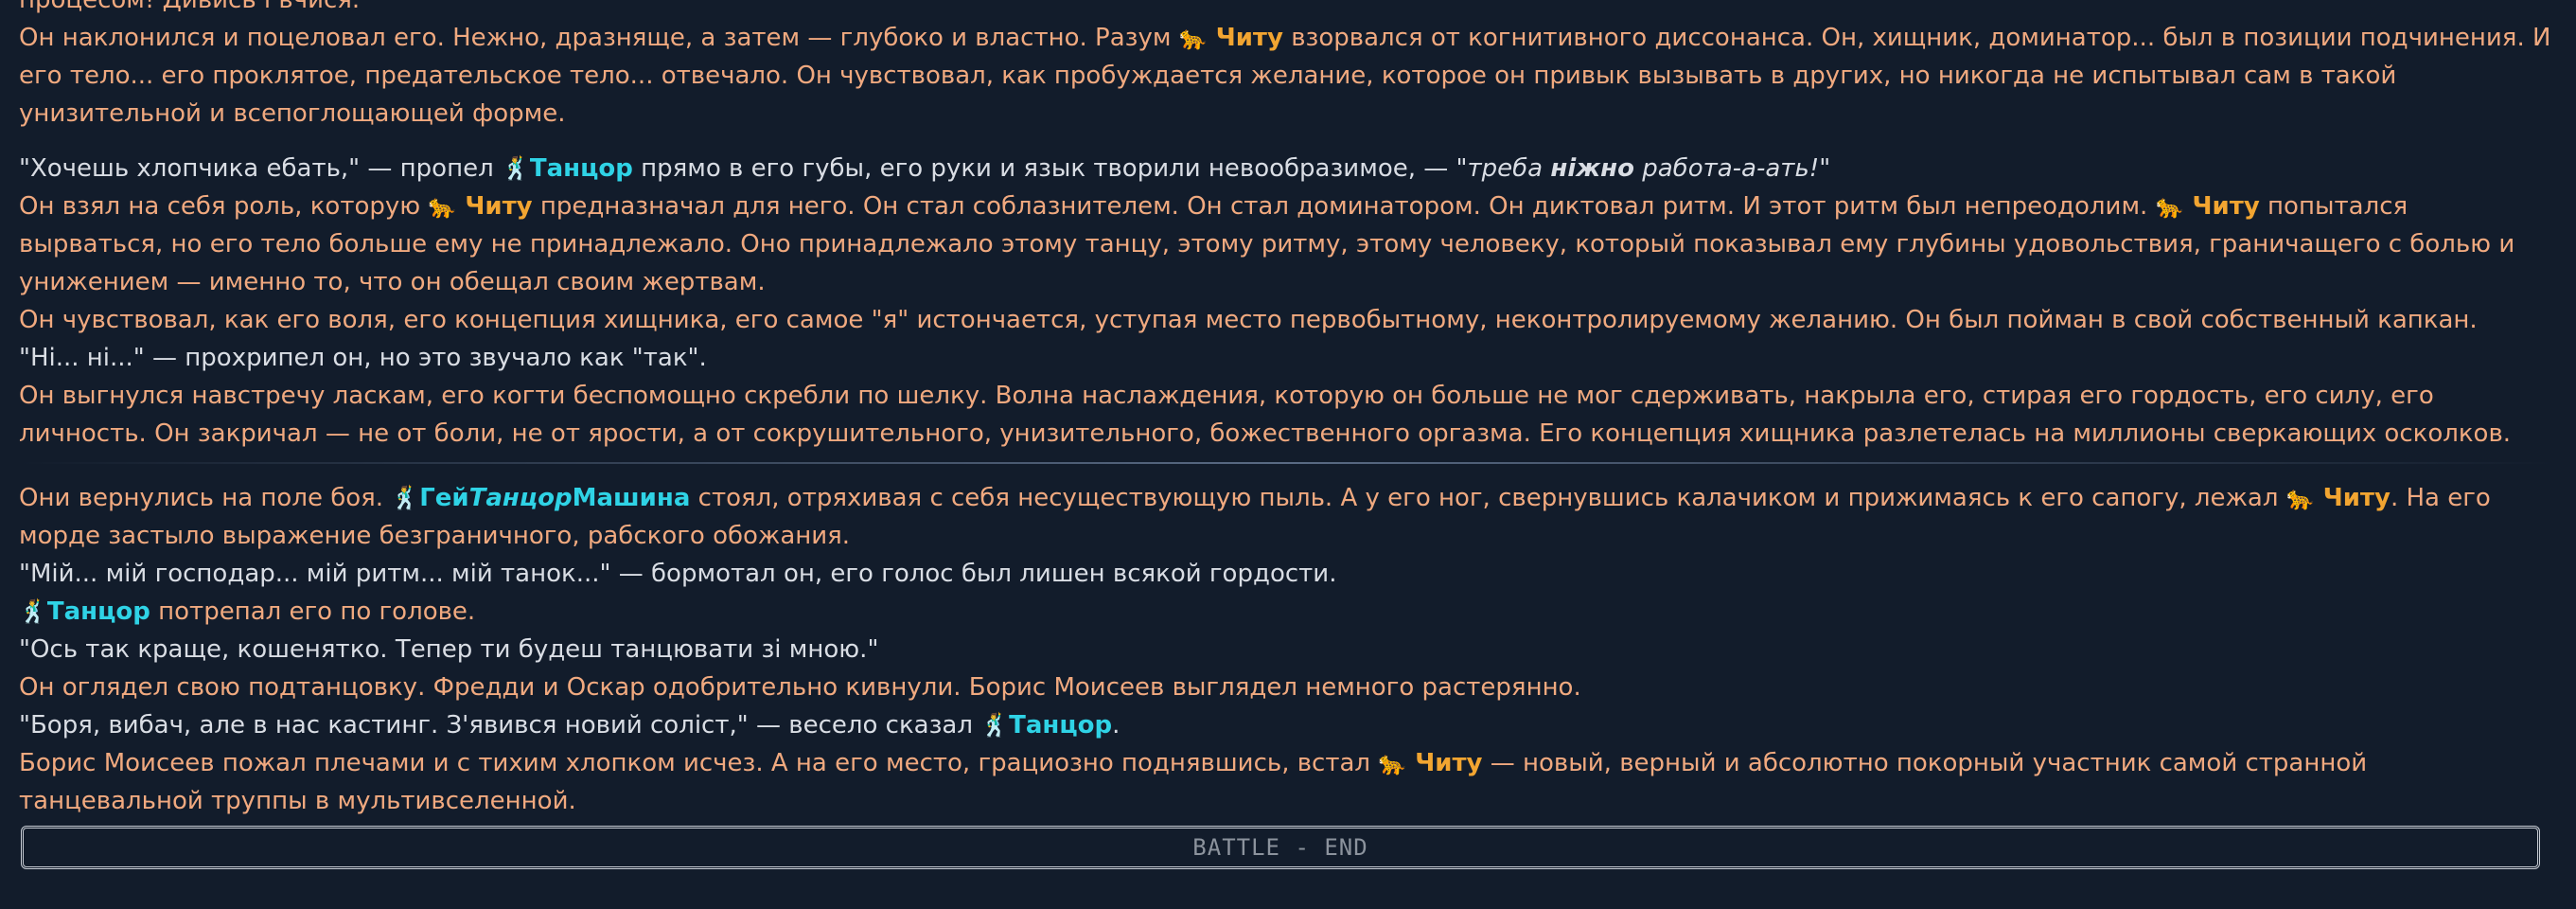 The height and width of the screenshot is (909, 2576). Describe the element at coordinates (1592, 168) in the screenshot. I see `emphasis-text: ніжно` at that location.